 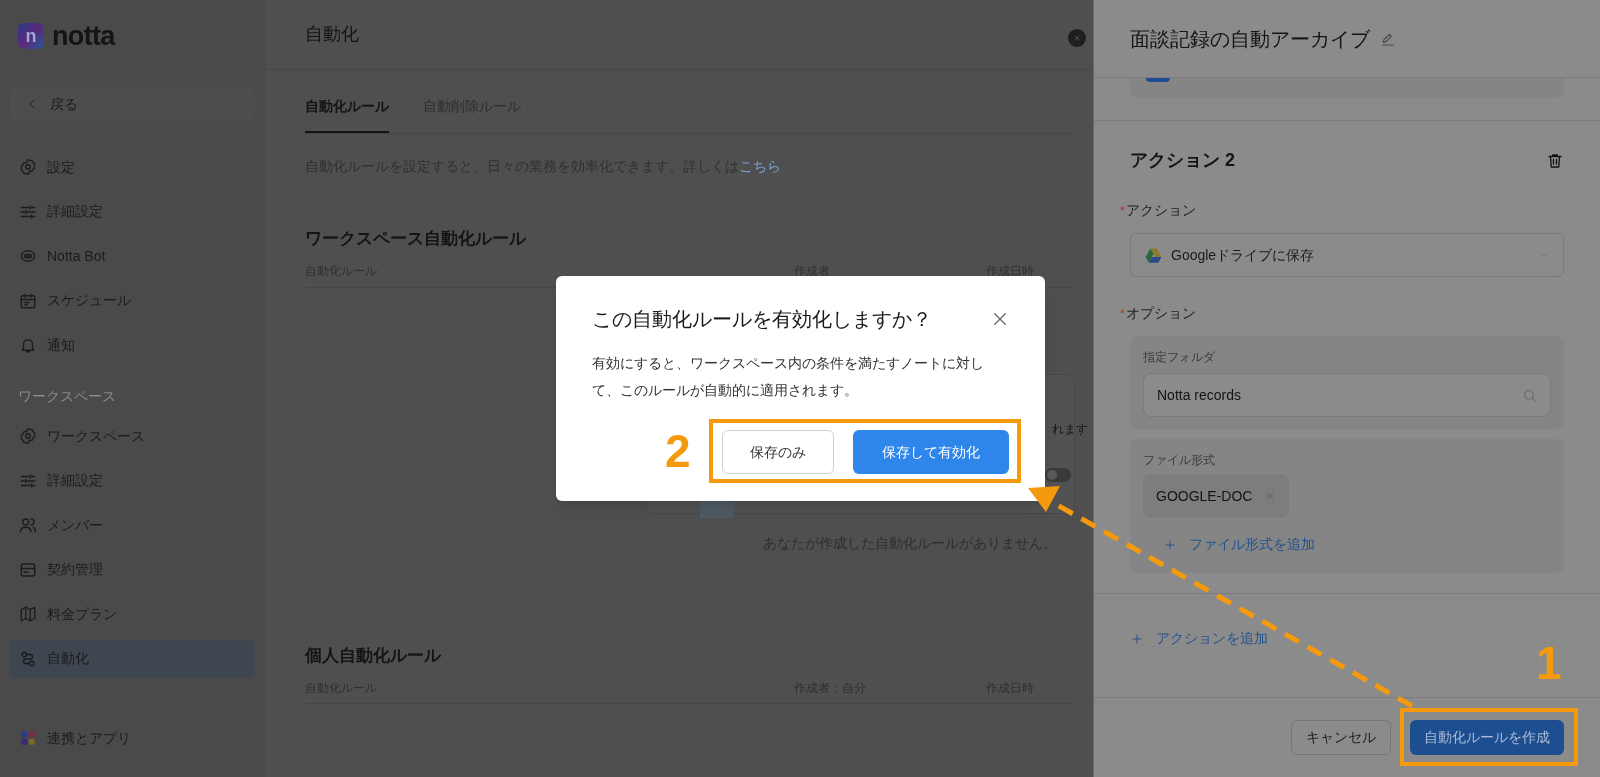 I want to click on step-number: 1, so click(x=1549, y=663).